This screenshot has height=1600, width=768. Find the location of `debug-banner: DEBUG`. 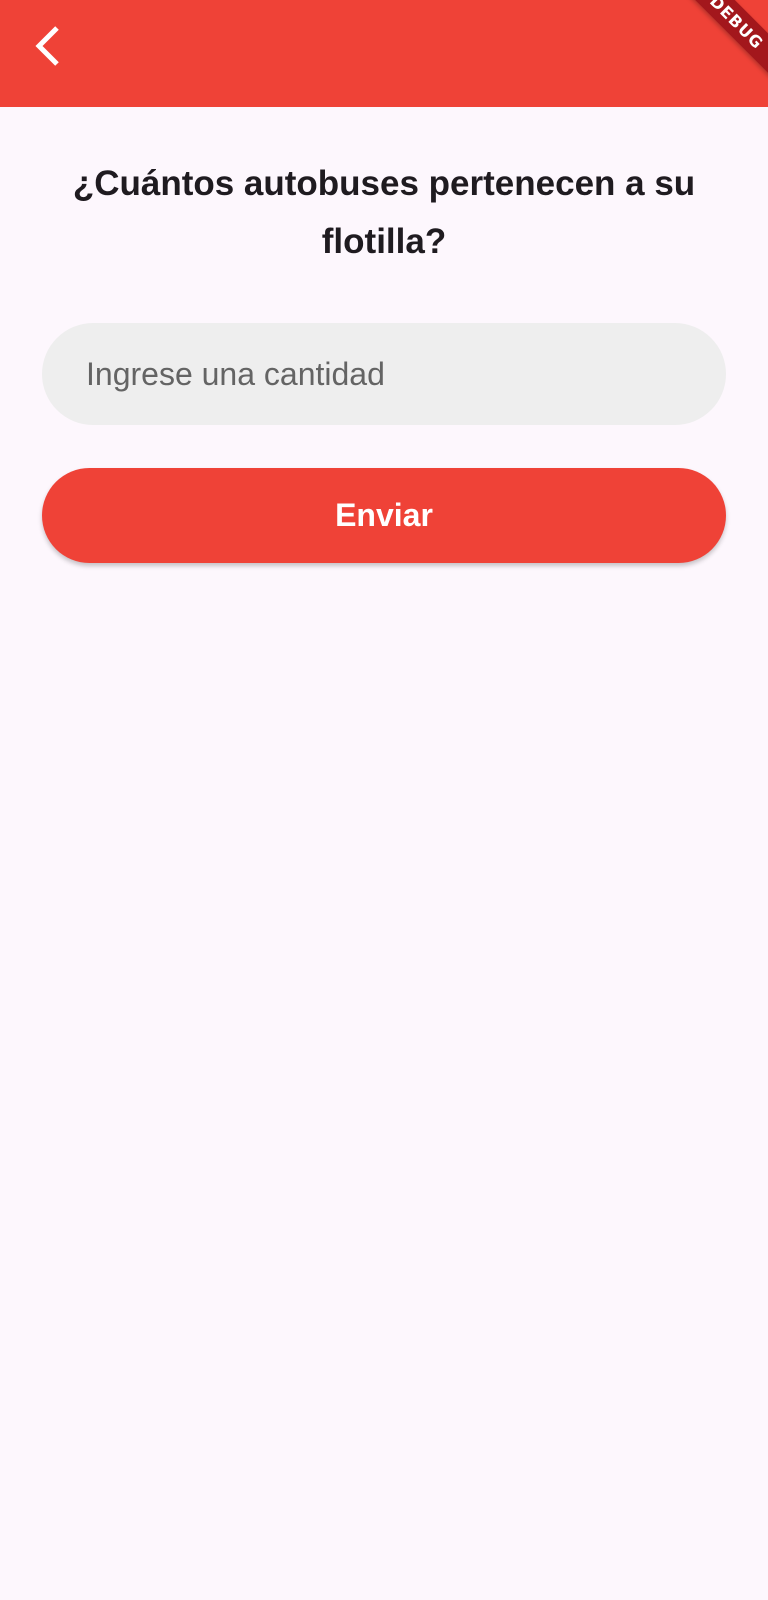

debug-banner: DEBUG is located at coordinates (717, 46).